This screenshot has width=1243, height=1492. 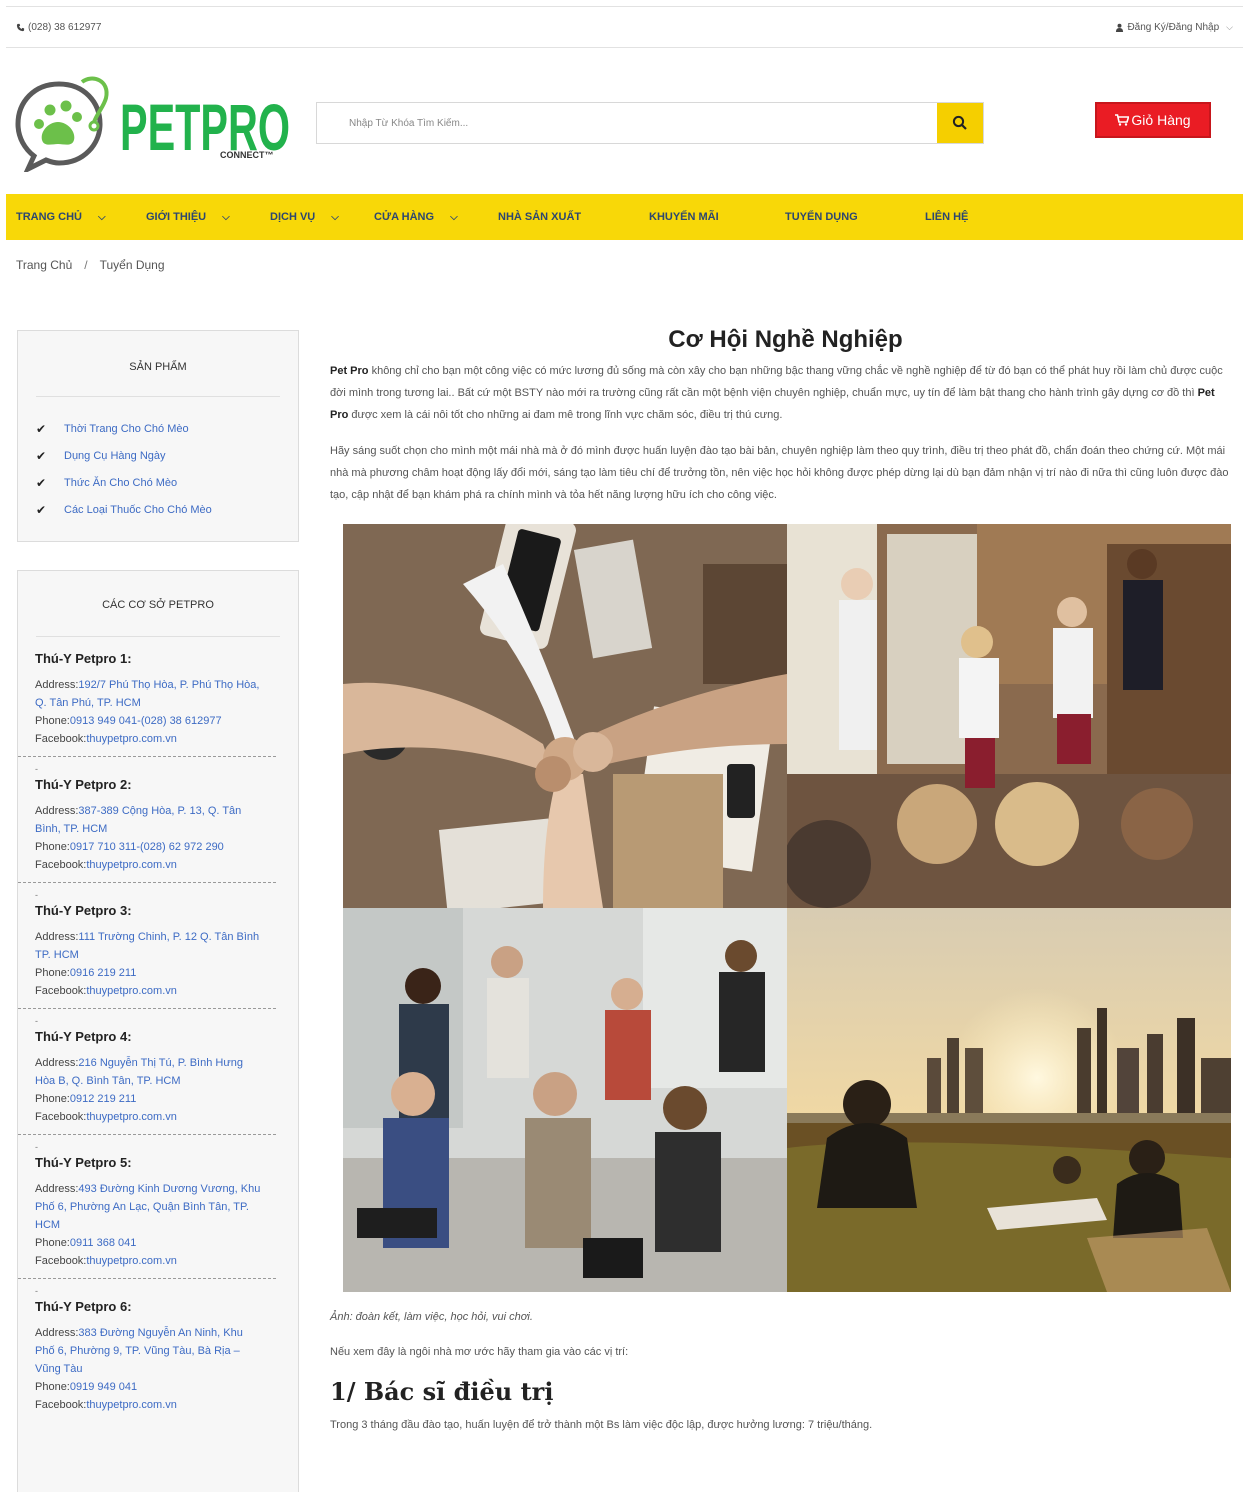 What do you see at coordinates (90, 265) in the screenshot?
I see `breadcrumb: Trang Chủ / Tuyển Dụng` at bounding box center [90, 265].